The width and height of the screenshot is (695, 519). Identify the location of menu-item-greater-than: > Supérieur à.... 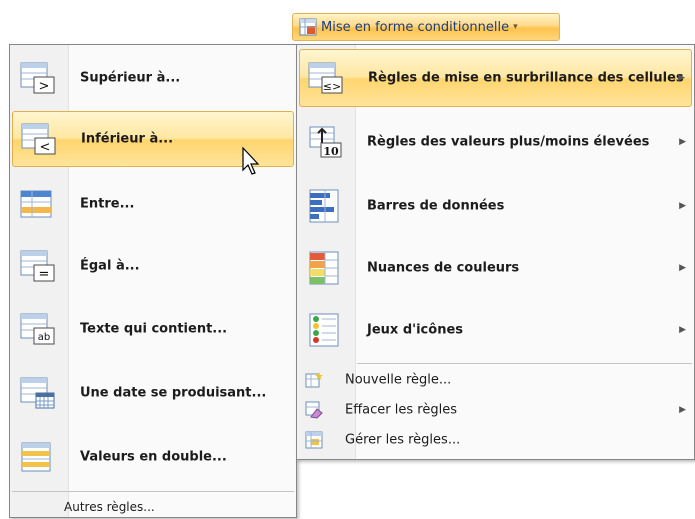
(153, 78).